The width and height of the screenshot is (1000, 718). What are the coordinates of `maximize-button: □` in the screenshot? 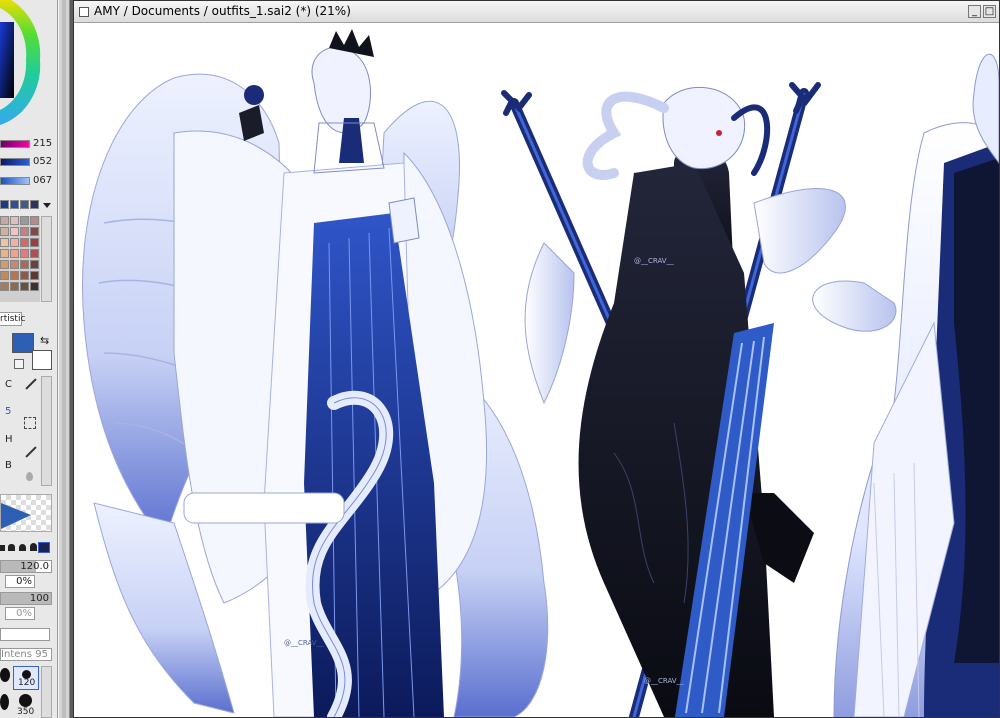 It's located at (989, 11).